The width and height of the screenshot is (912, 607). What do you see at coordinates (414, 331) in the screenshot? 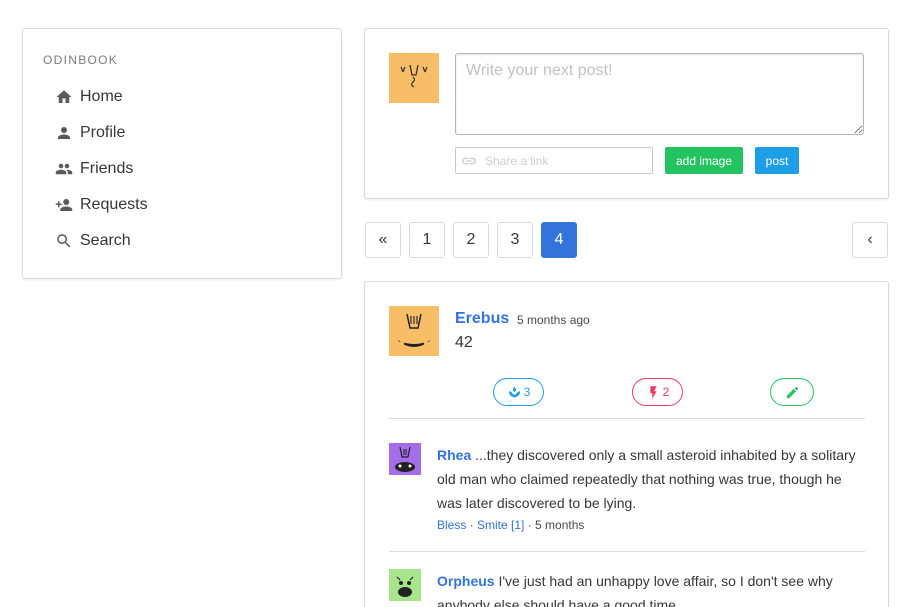
I see `author-avatar` at bounding box center [414, 331].